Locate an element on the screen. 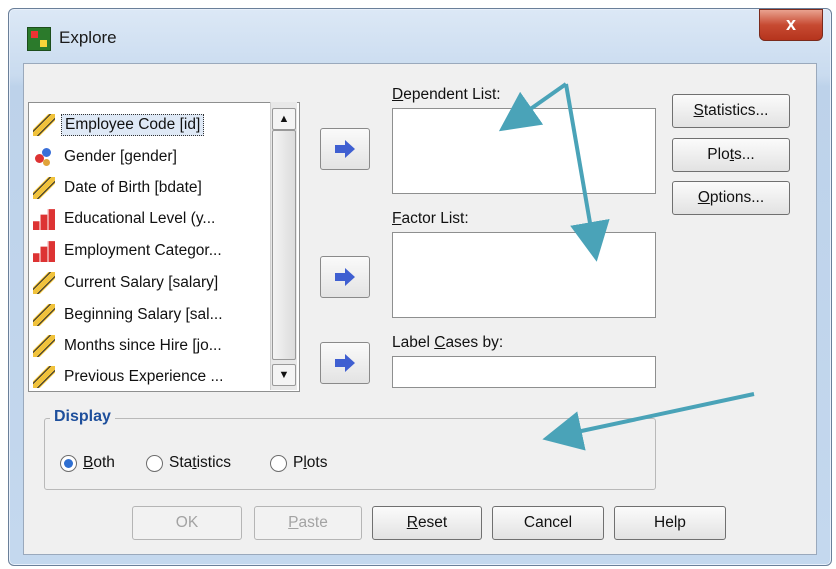  factor-list-label: Factor List: is located at coordinates (430, 218).